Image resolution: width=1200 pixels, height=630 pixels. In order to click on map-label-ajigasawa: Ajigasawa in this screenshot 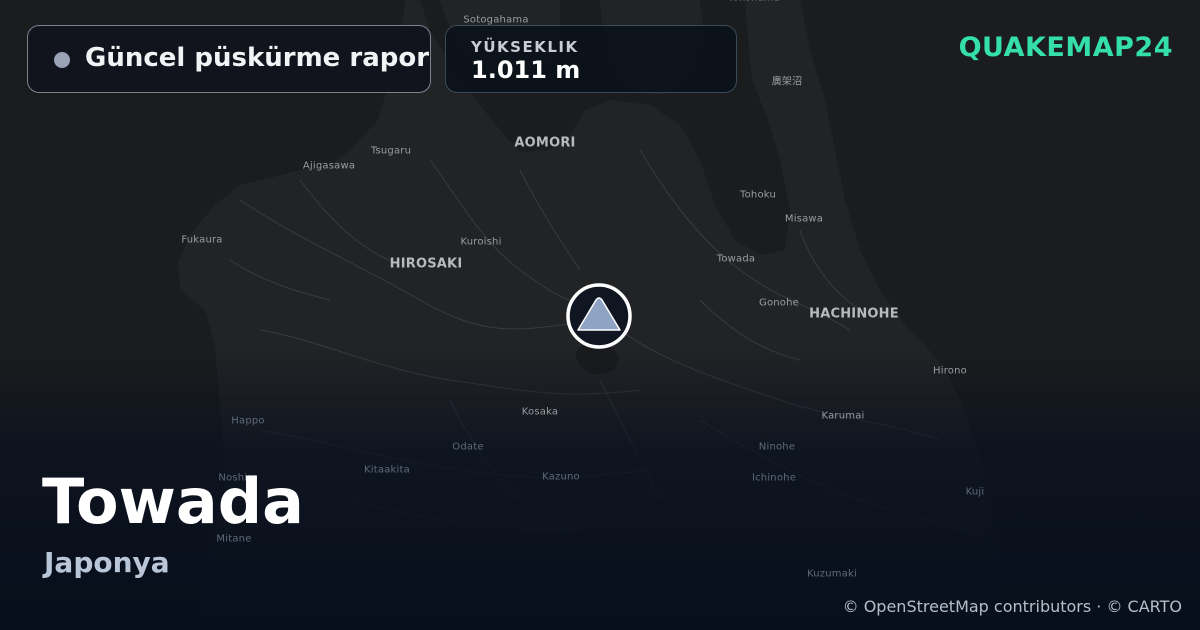, I will do `click(329, 166)`.